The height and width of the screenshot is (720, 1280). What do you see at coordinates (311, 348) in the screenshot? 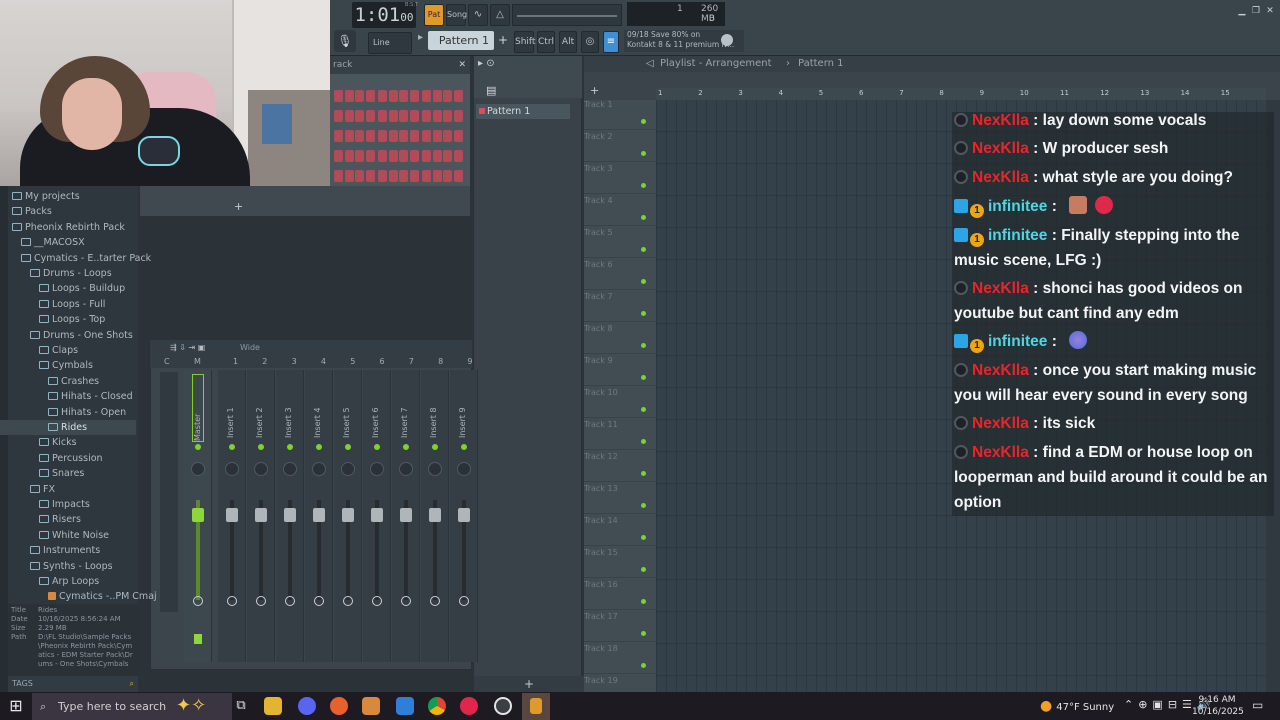
I see `mixer-header: ⇶ ⇩ ⇥ ▣ Wide` at bounding box center [311, 348].